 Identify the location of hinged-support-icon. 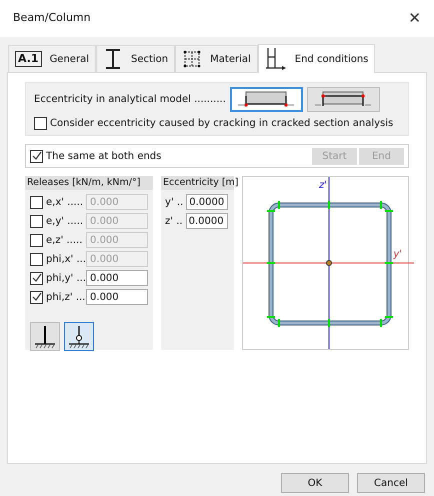
(79, 337).